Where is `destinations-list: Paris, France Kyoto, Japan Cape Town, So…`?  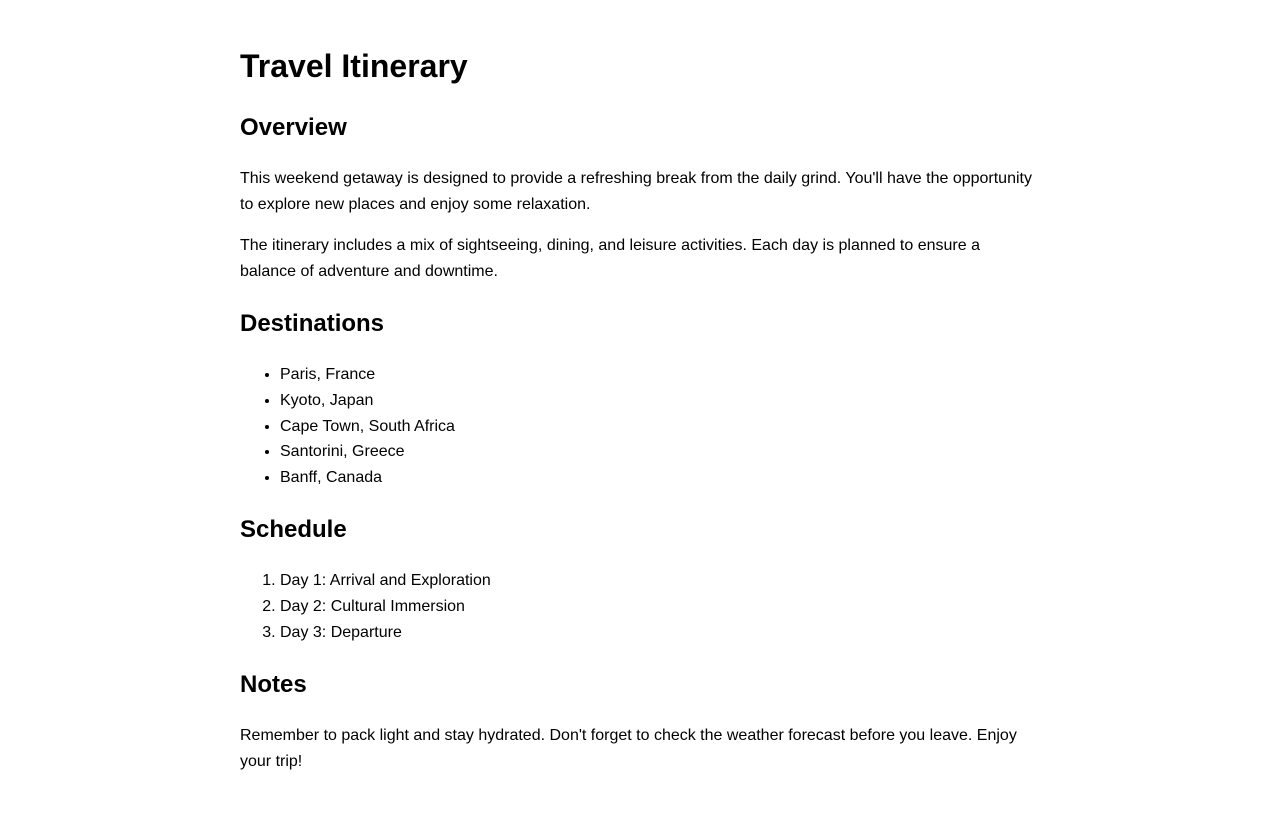 destinations-list: Paris, France Kyoto, Japan Cape Town, So… is located at coordinates (640, 426).